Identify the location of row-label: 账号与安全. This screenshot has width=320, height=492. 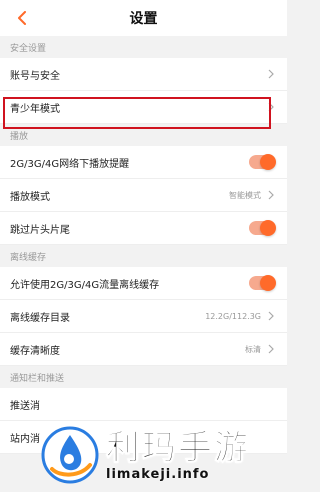
(35, 76).